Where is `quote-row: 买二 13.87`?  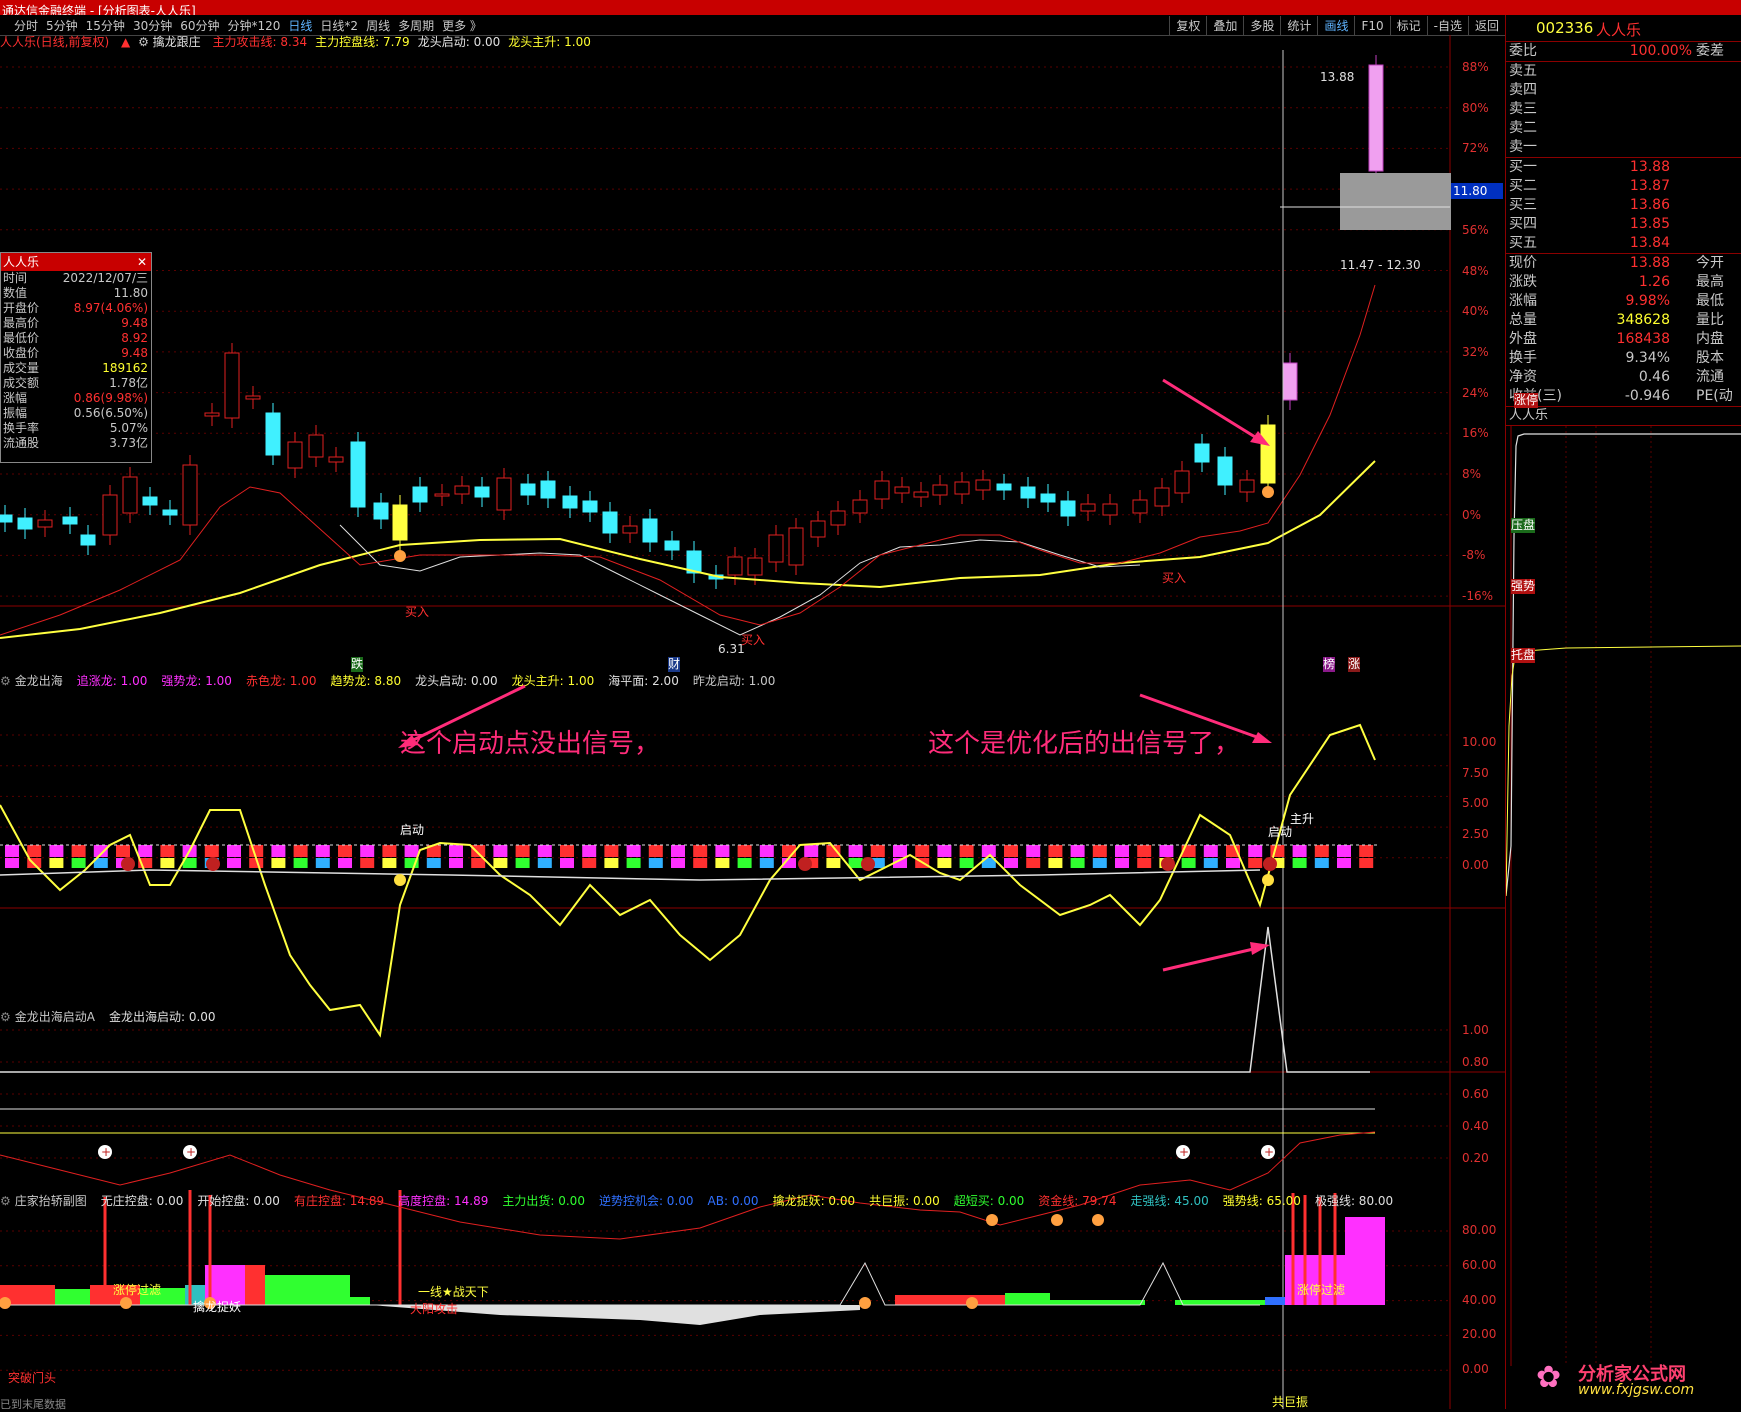 quote-row: 买二 13.87 is located at coordinates (1623, 186).